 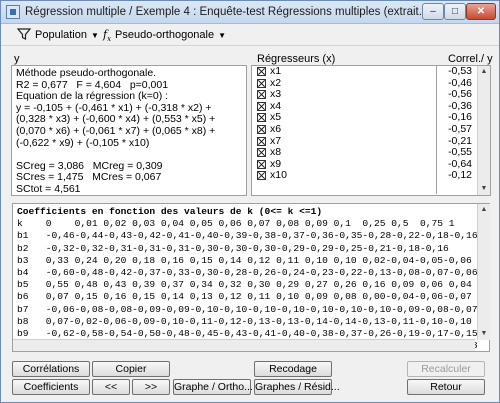 What do you see at coordinates (48, 188) in the screenshot?
I see `result-line: SCtot = 4,561` at bounding box center [48, 188].